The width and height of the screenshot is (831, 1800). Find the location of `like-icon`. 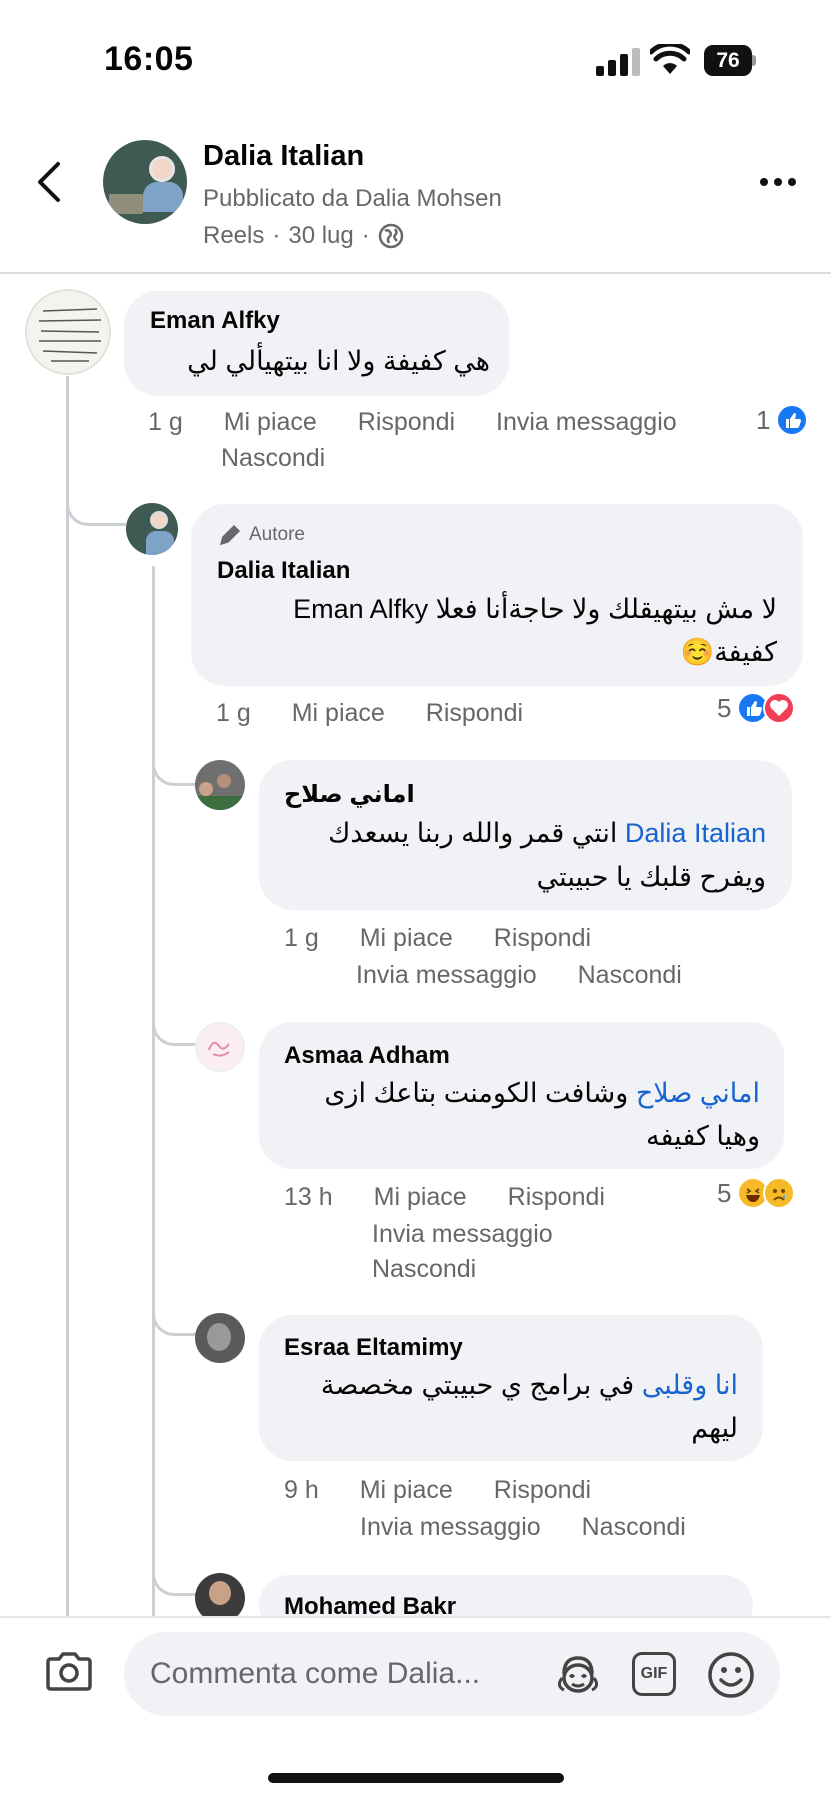

like-icon is located at coordinates (792, 420).